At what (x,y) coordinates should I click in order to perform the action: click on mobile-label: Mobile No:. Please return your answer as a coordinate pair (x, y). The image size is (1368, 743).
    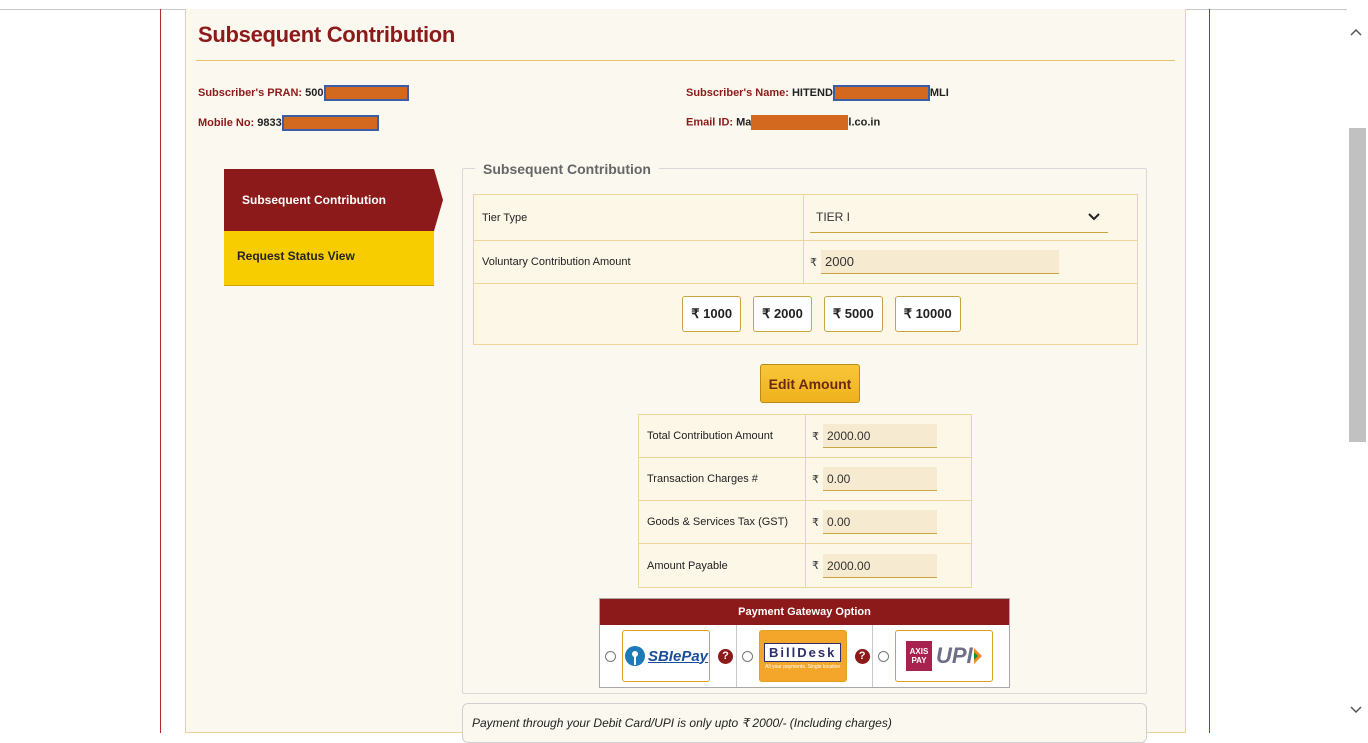
    Looking at the image, I should click on (227, 123).